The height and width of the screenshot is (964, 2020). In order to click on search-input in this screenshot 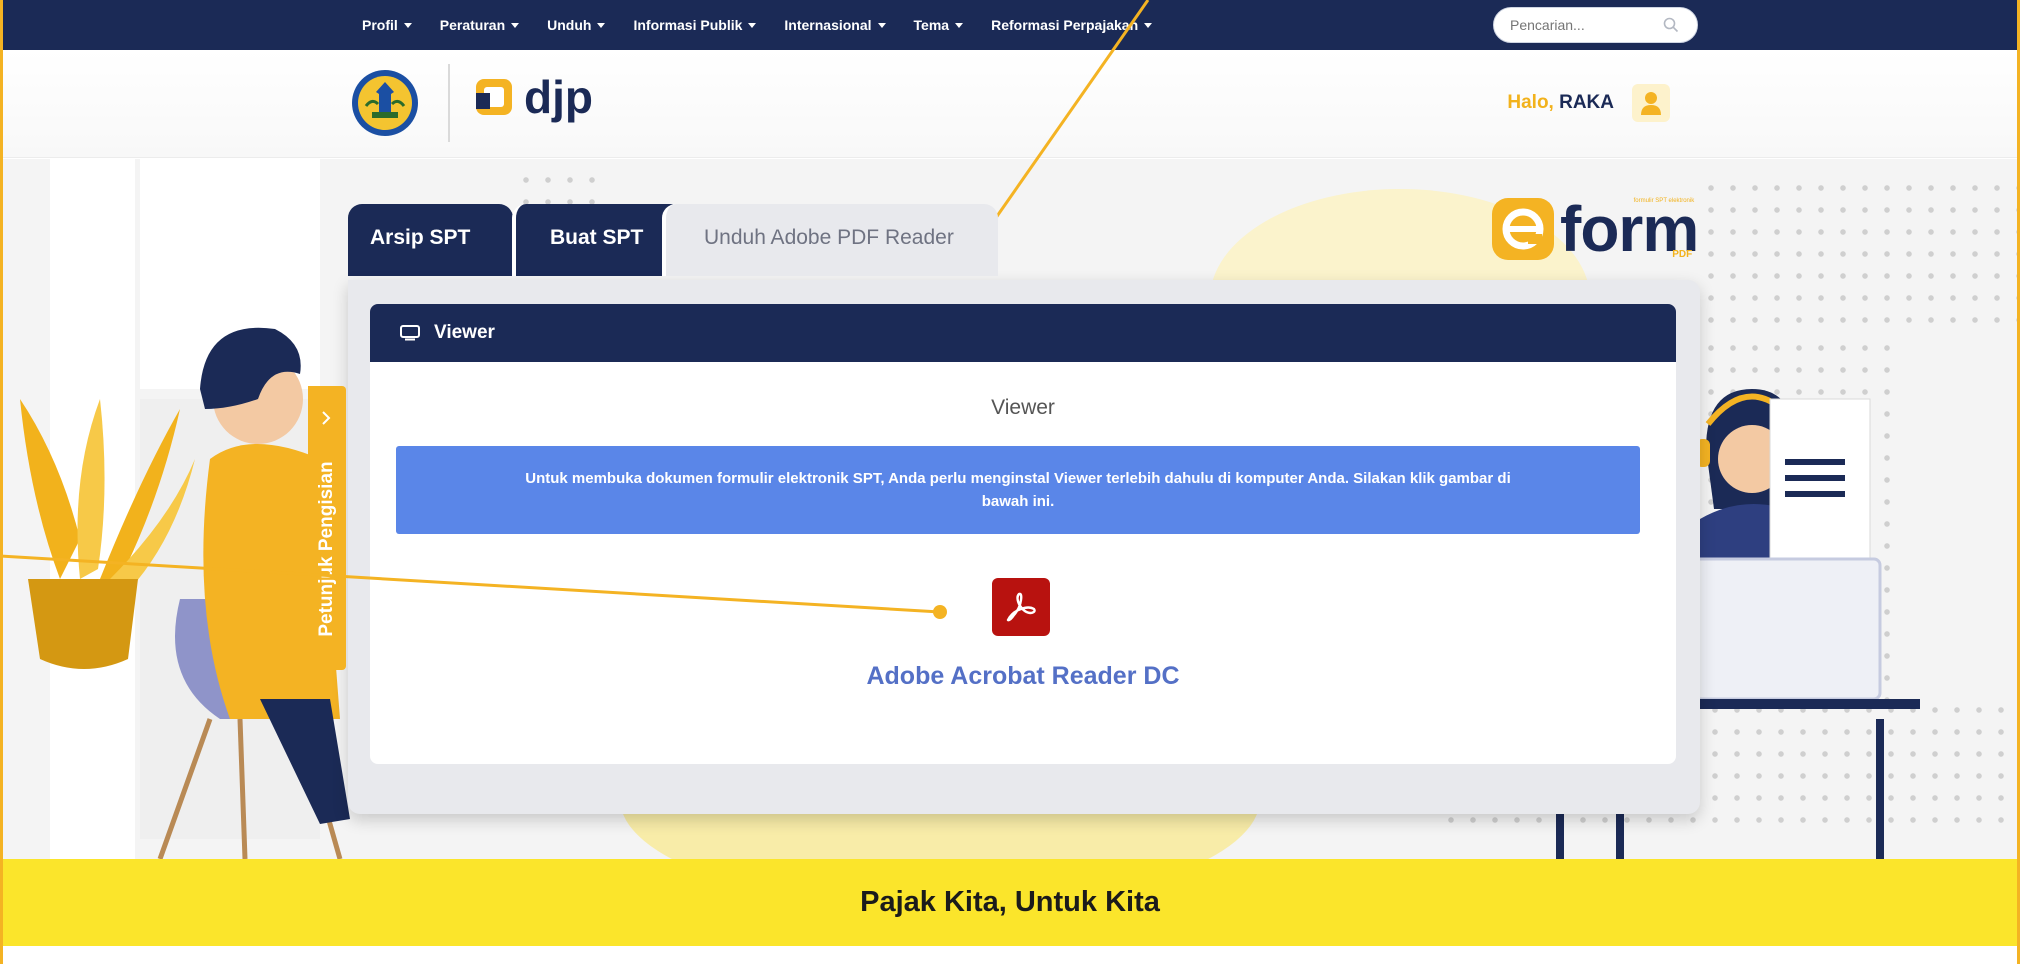, I will do `click(1580, 25)`.